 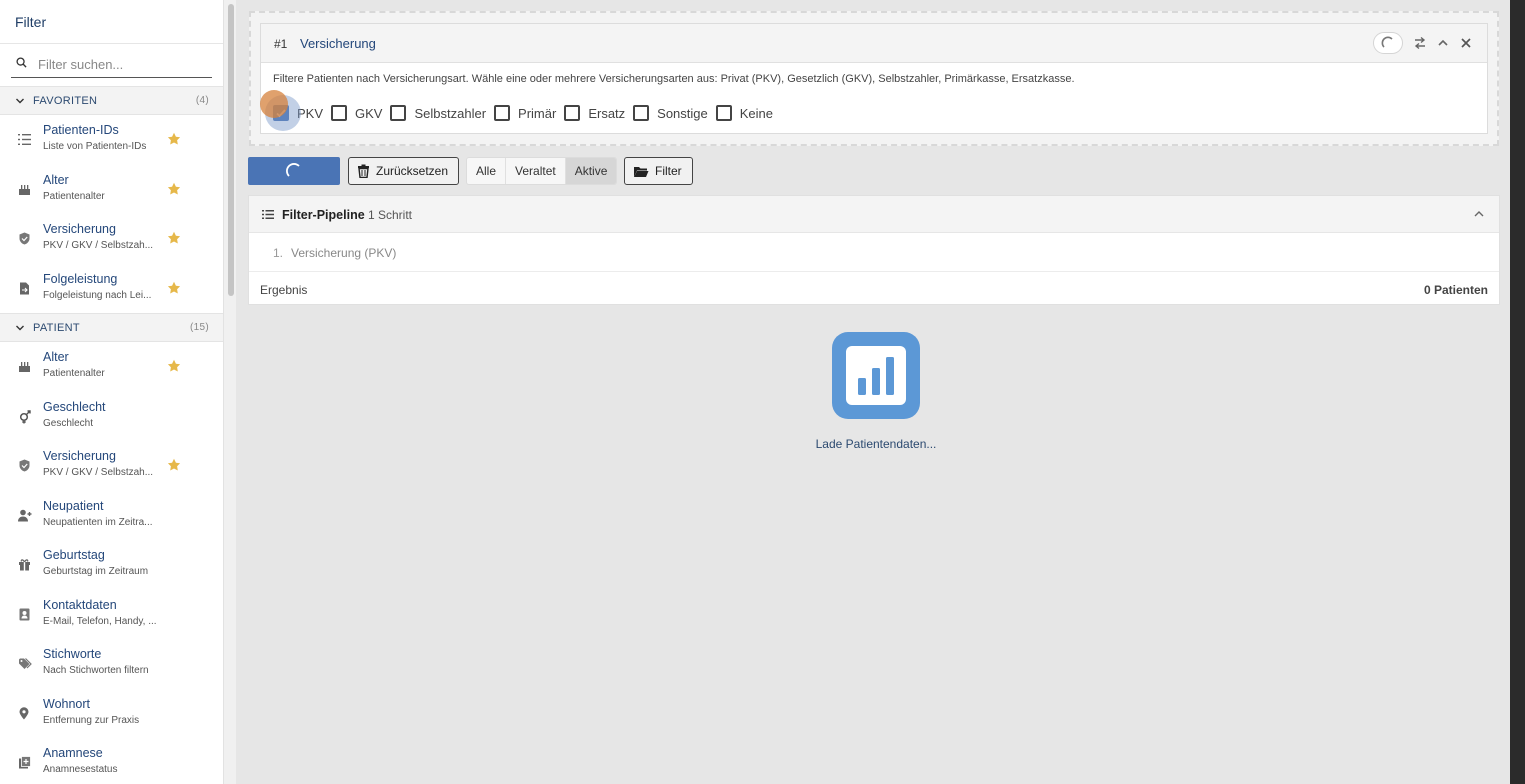 I want to click on saved-filters-button: Filter, so click(x=658, y=171).